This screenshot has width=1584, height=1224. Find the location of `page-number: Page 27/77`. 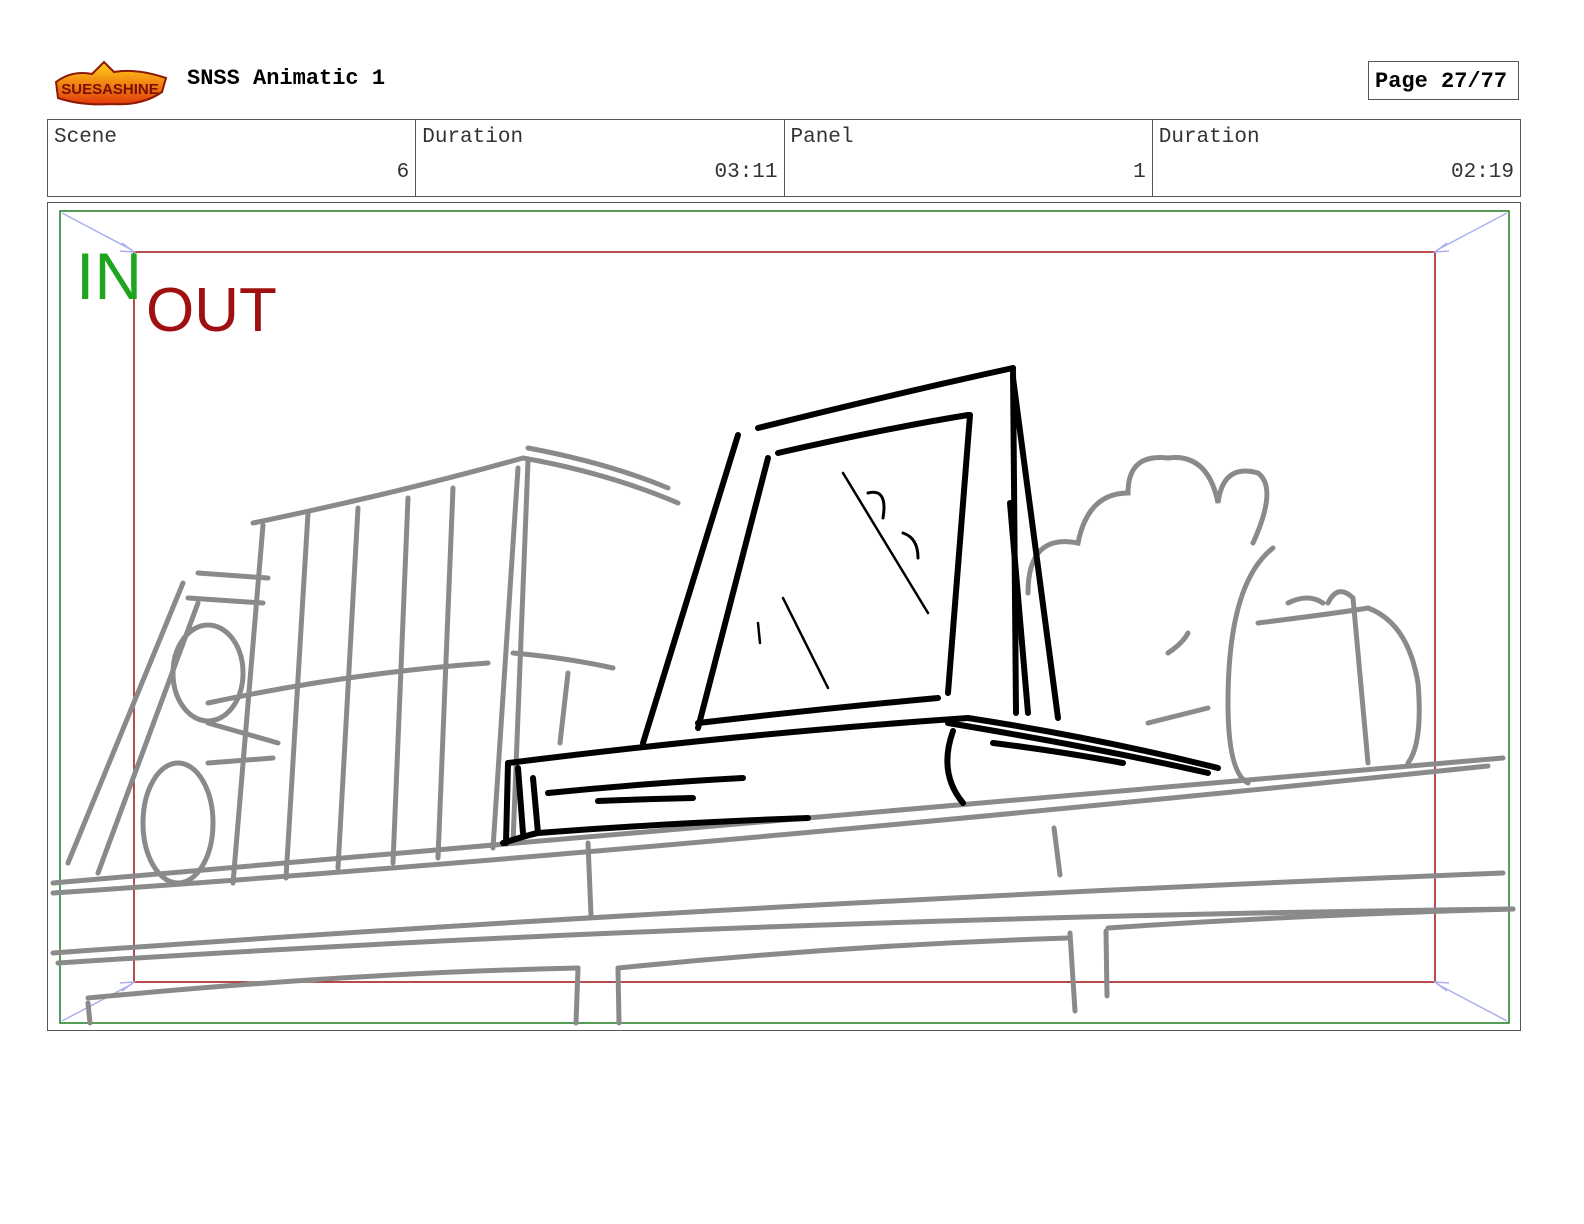

page-number: Page 27/77 is located at coordinates (1441, 81).